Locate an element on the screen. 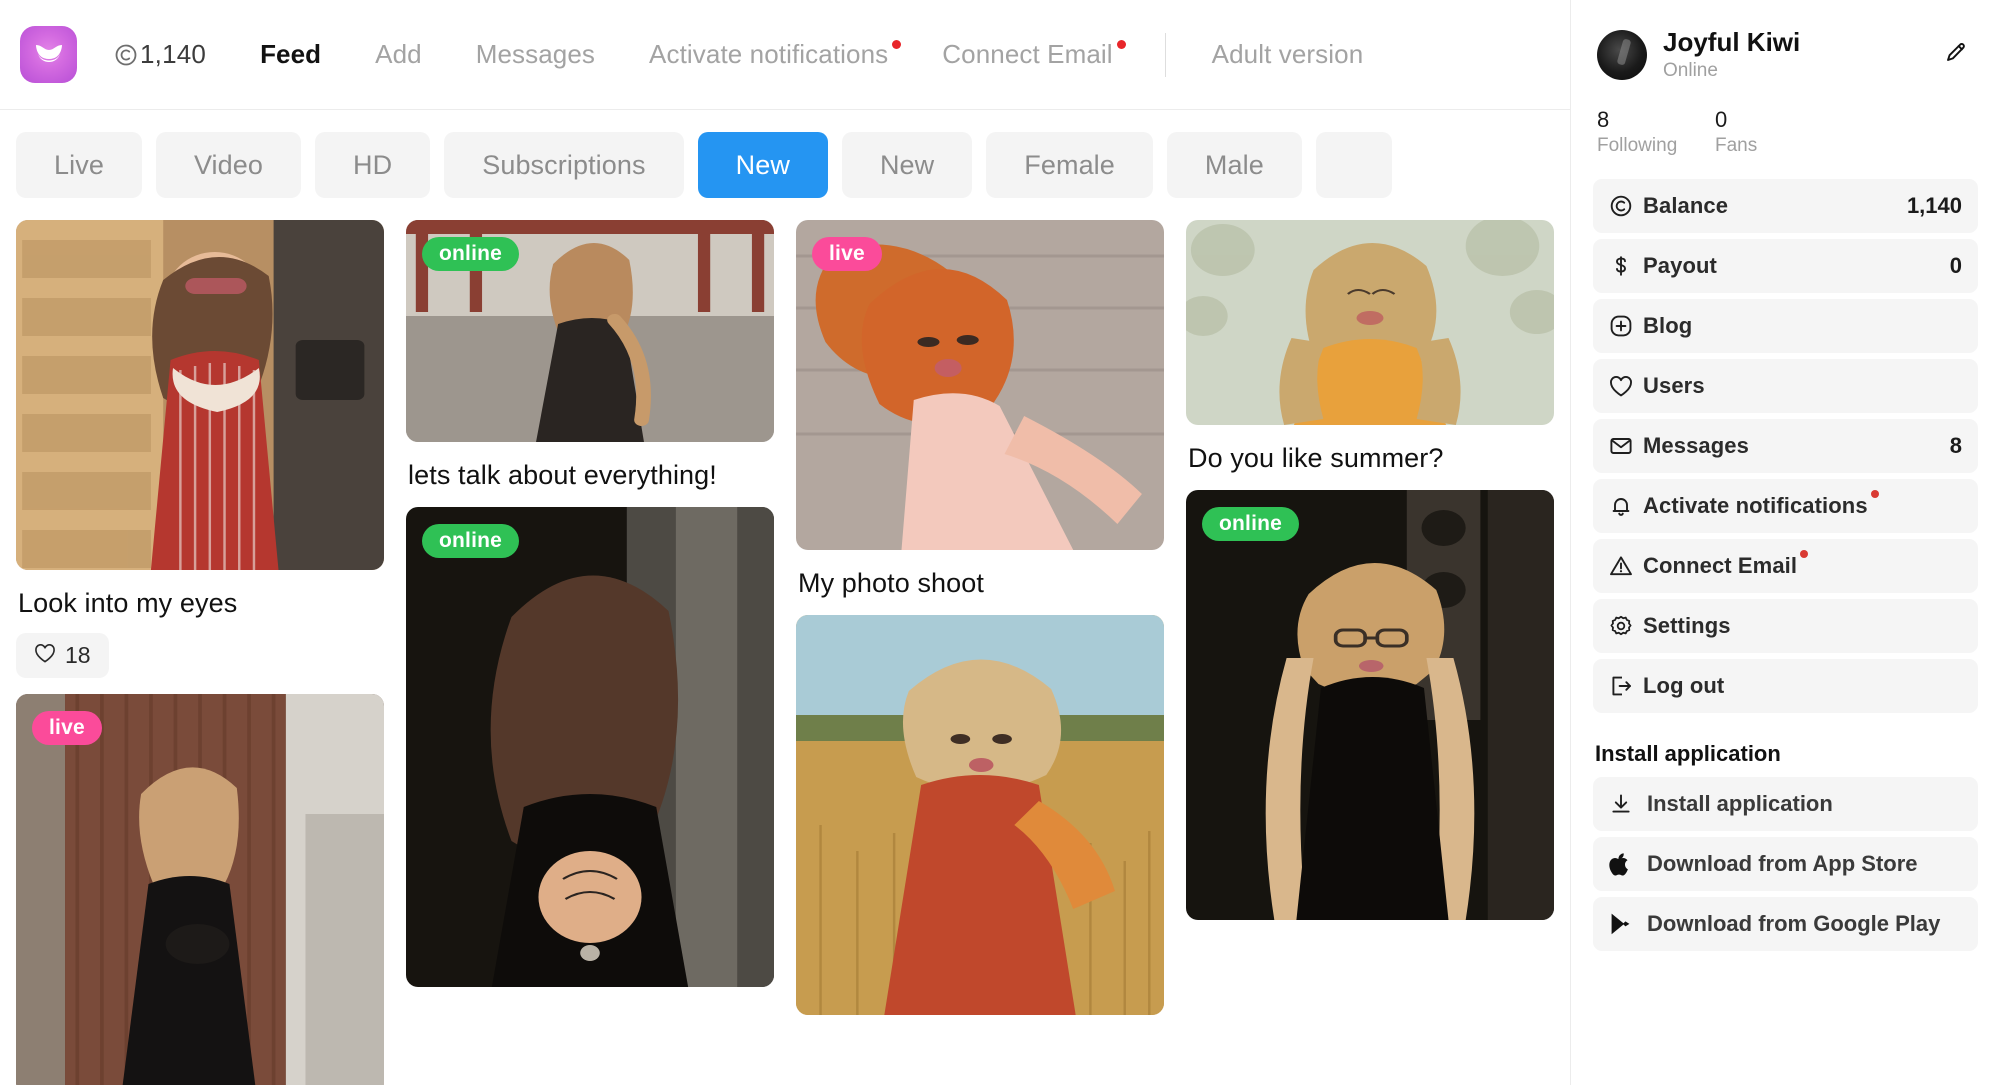  feed-card-badge-online: online is located at coordinates (1251, 524).